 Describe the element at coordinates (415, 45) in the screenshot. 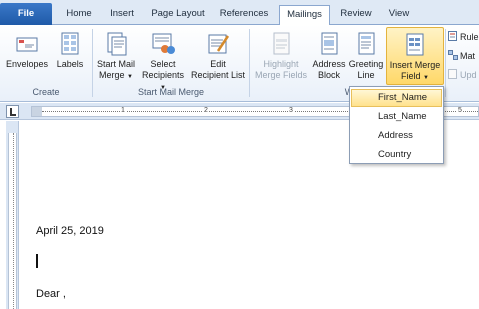

I see `insert-merge-field-icon` at that location.